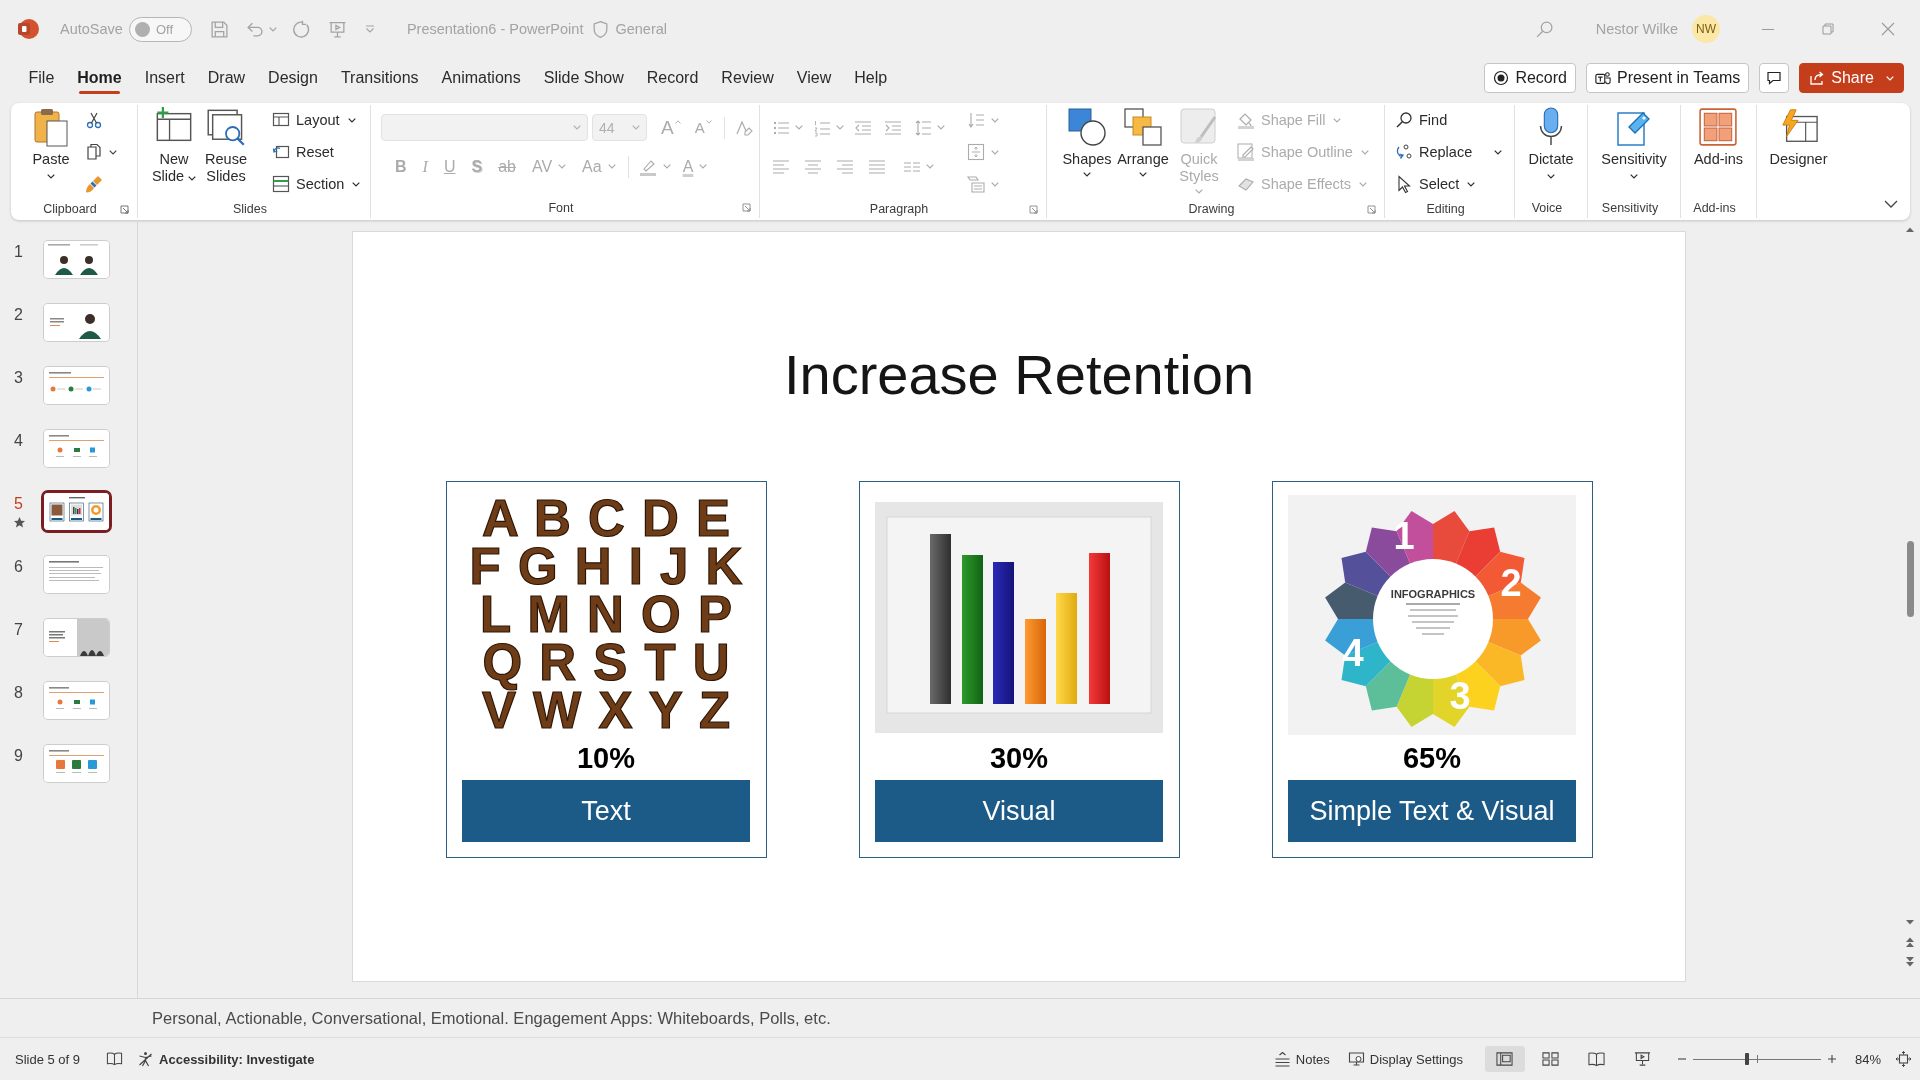 The width and height of the screenshot is (1920, 1080). What do you see at coordinates (606, 615) in the screenshot?
I see `letter-row: L M N O P` at bounding box center [606, 615].